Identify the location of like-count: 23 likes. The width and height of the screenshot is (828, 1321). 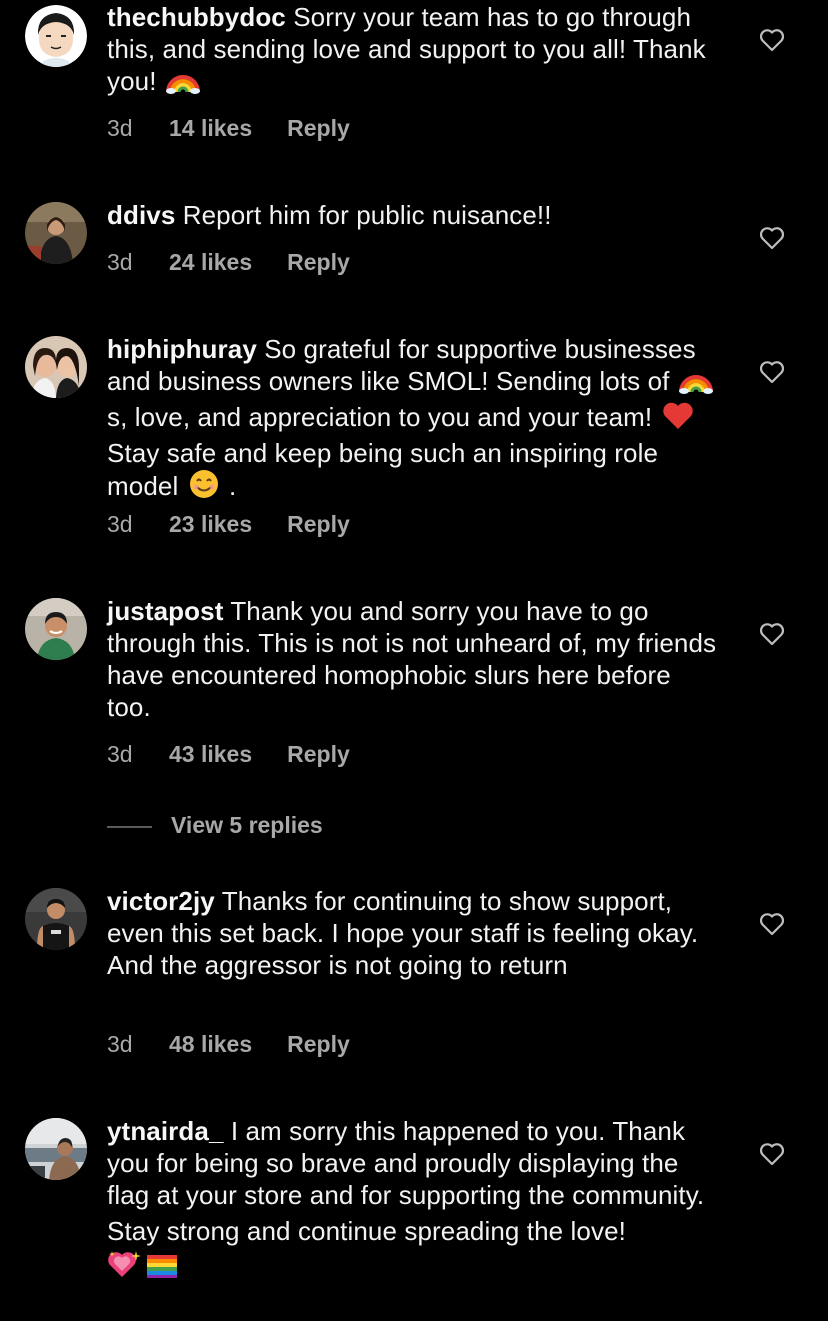
(210, 524).